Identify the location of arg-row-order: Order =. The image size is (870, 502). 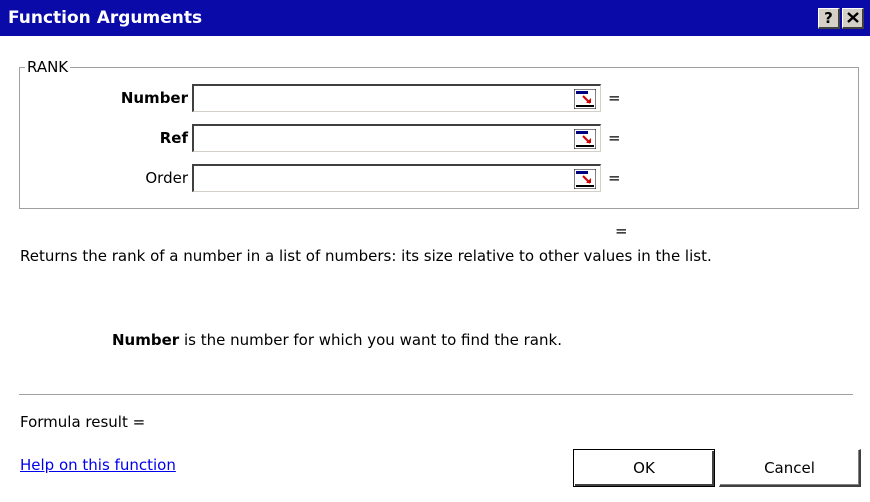
(310, 178).